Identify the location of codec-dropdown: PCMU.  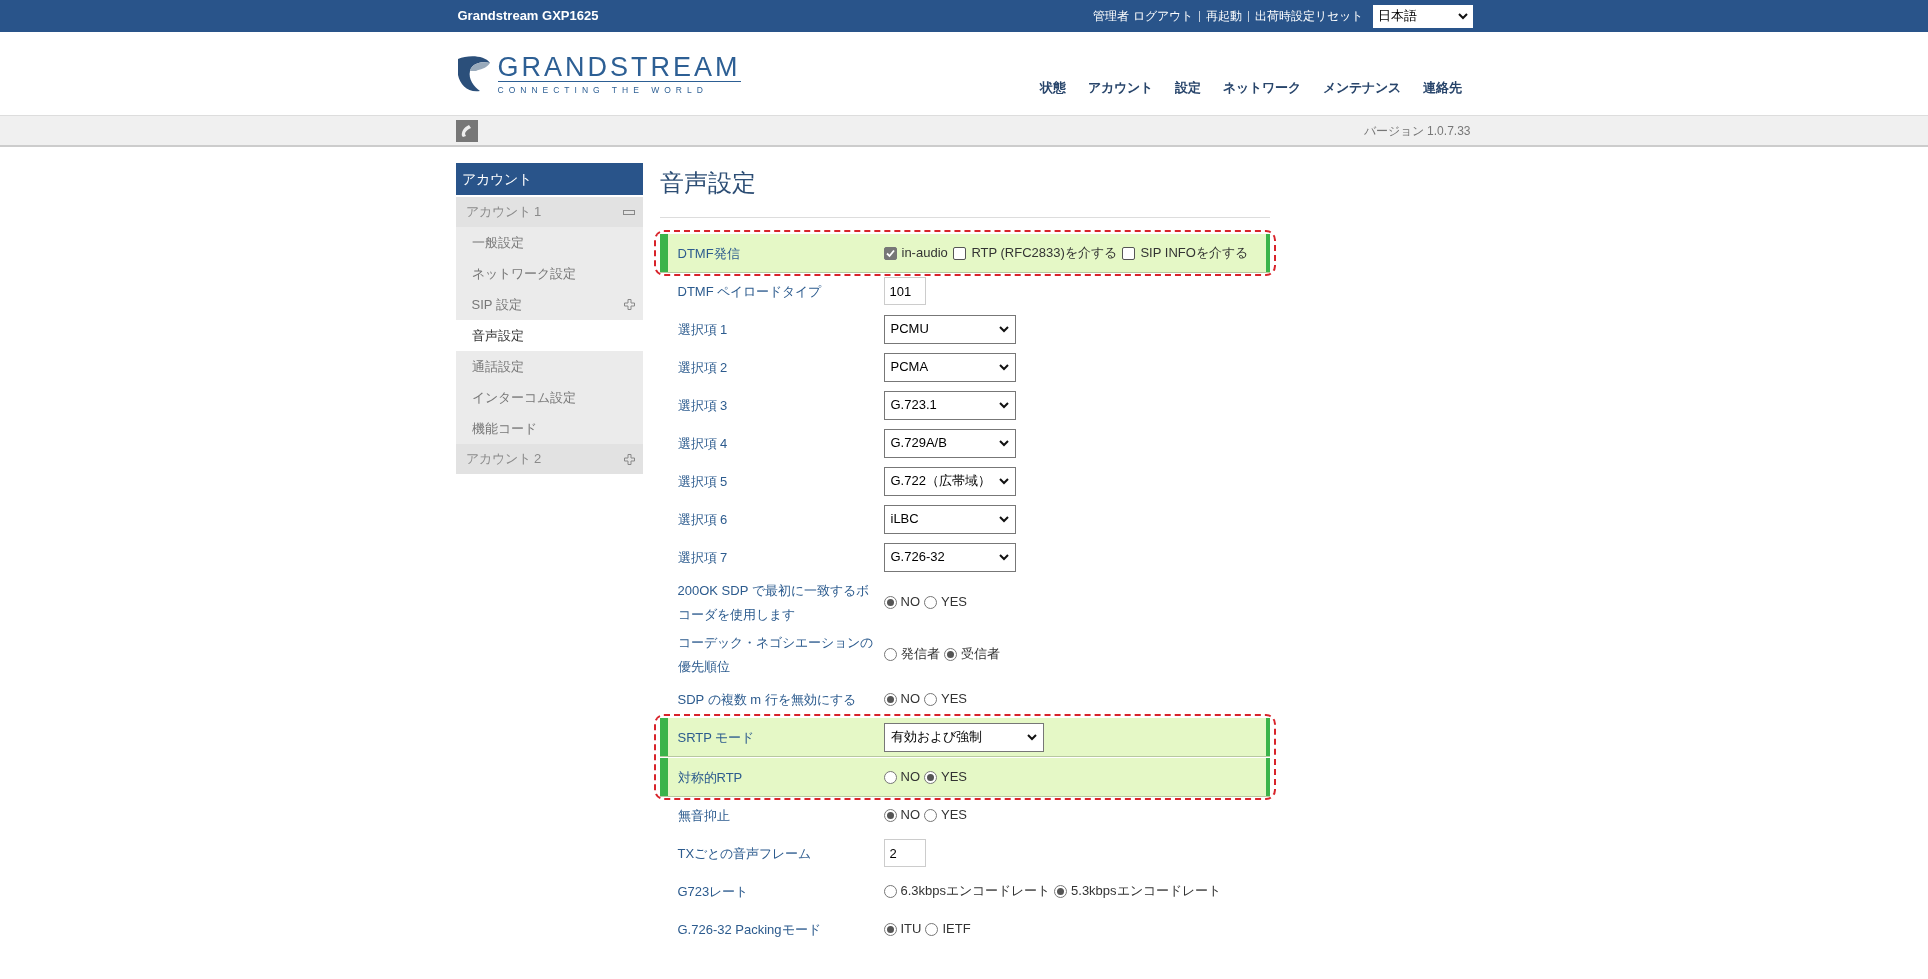
(949, 329).